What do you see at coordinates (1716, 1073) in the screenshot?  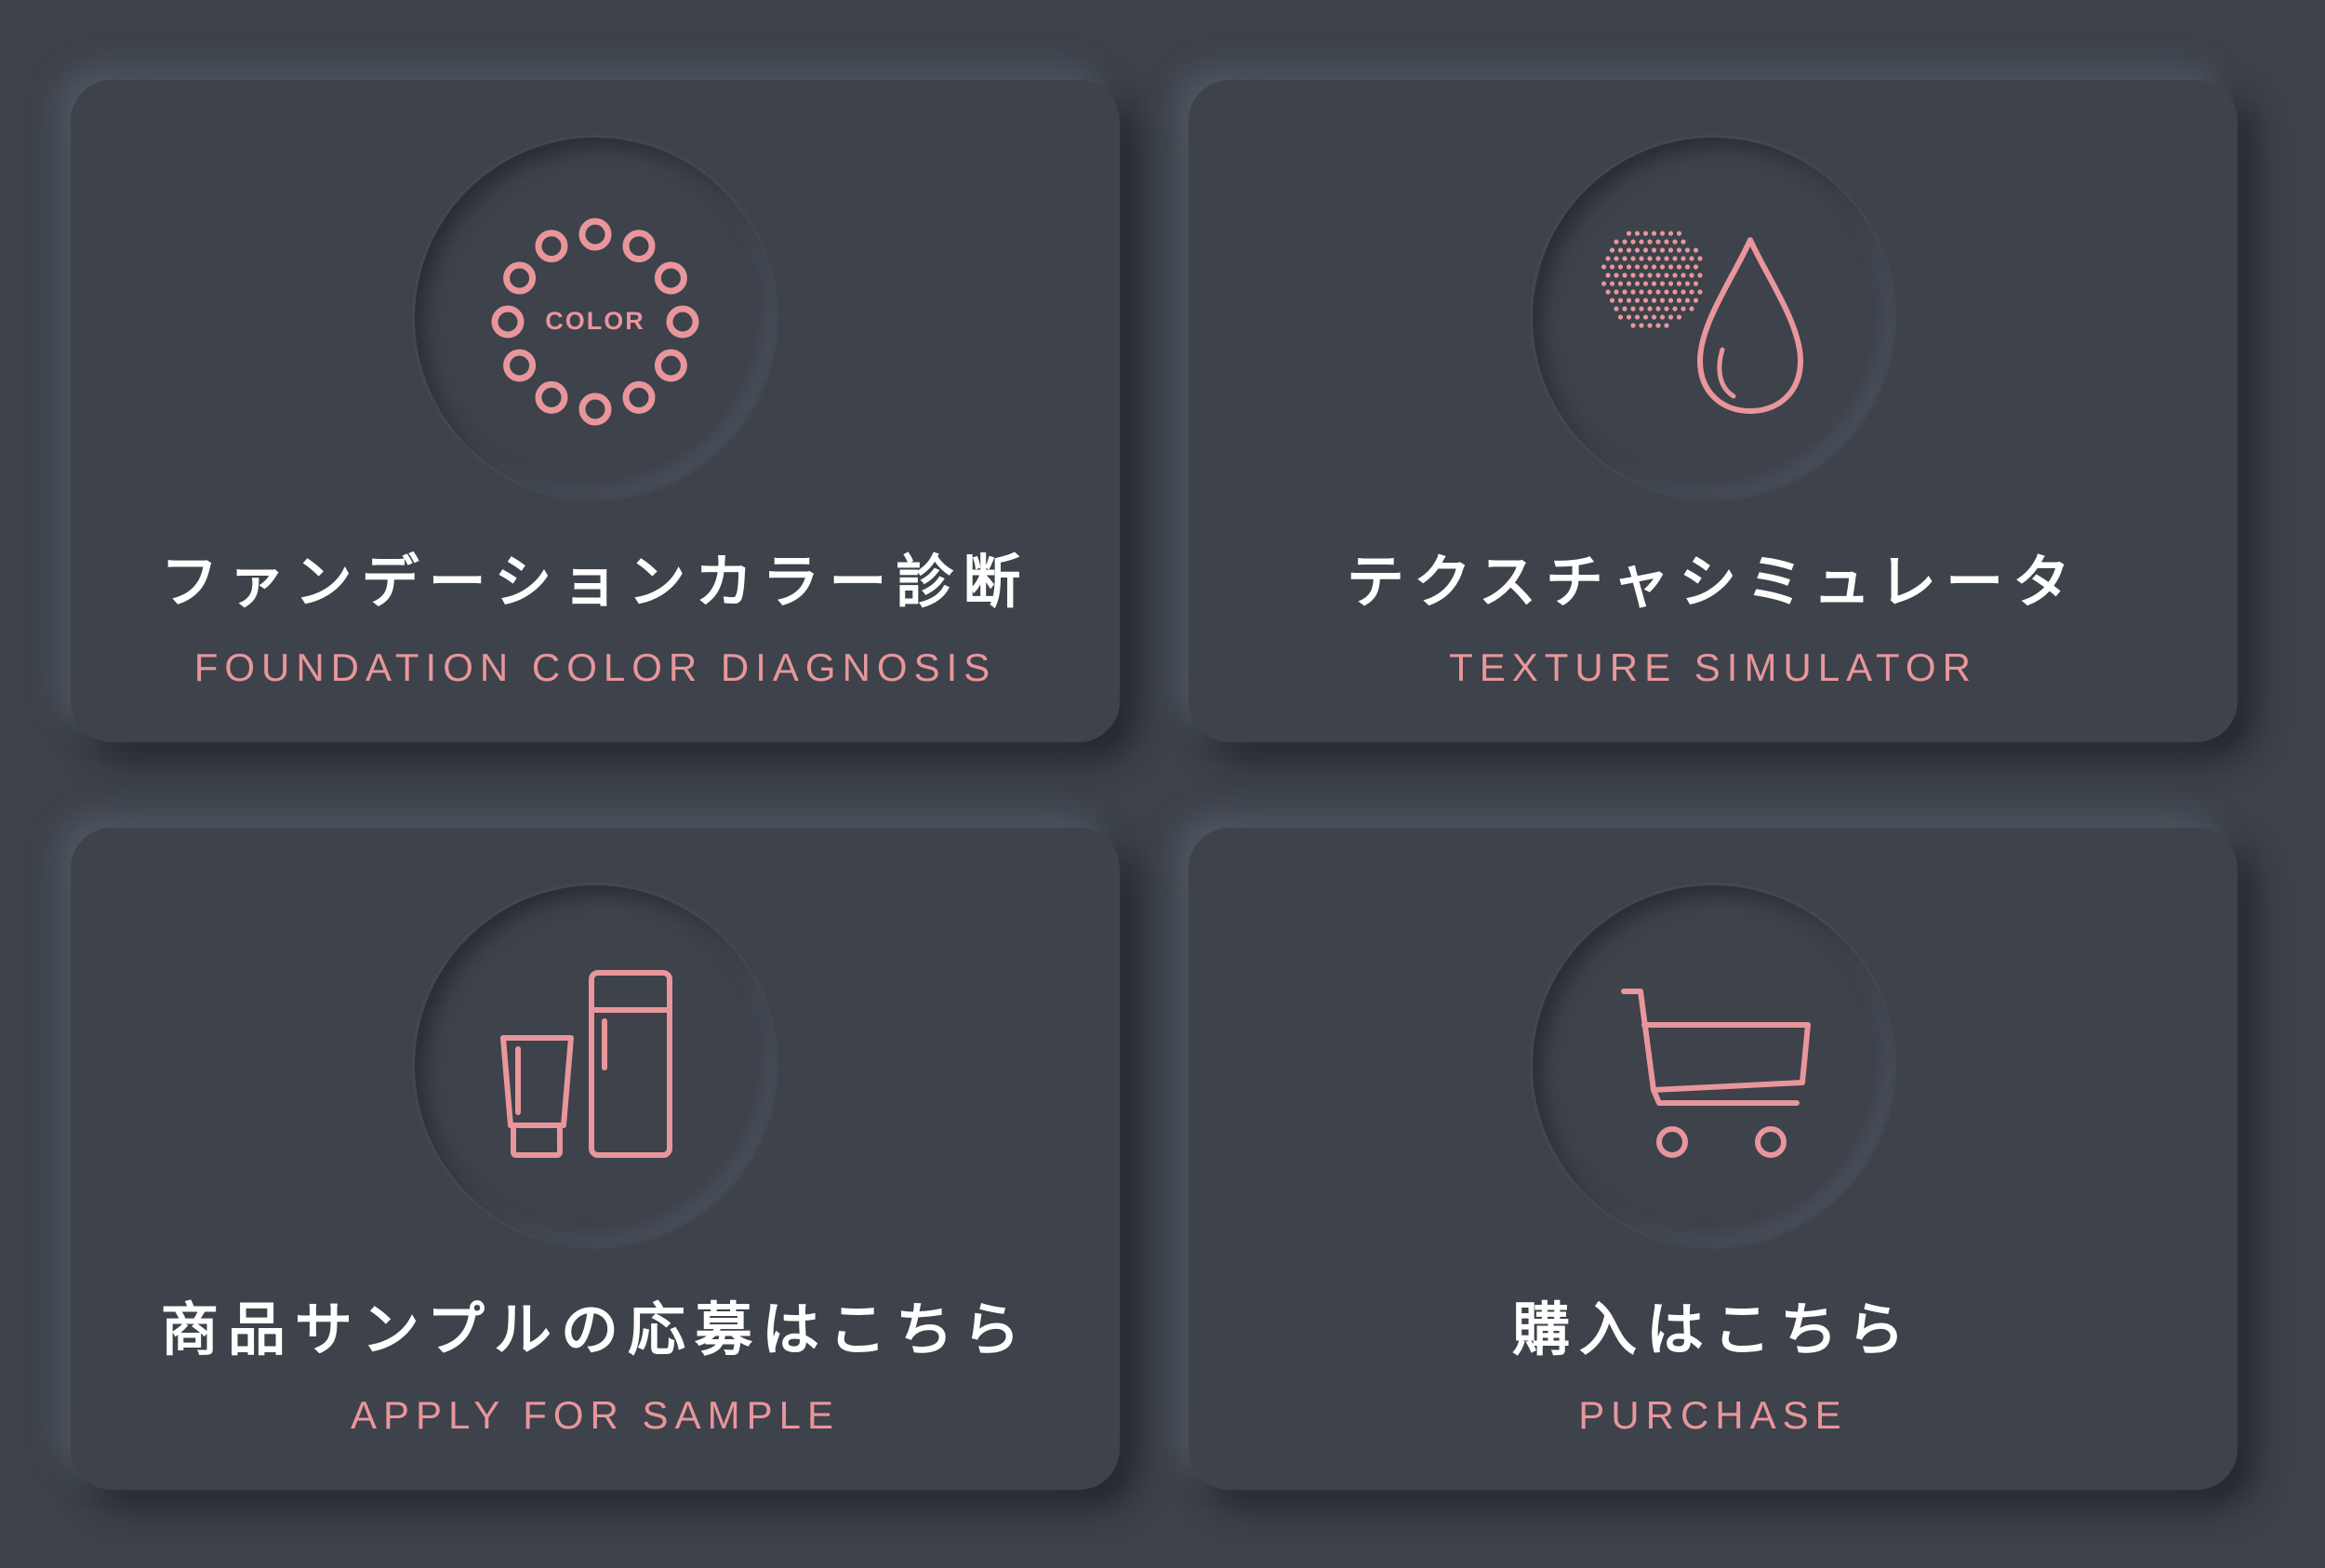 I see `shopping-cart-icon` at bounding box center [1716, 1073].